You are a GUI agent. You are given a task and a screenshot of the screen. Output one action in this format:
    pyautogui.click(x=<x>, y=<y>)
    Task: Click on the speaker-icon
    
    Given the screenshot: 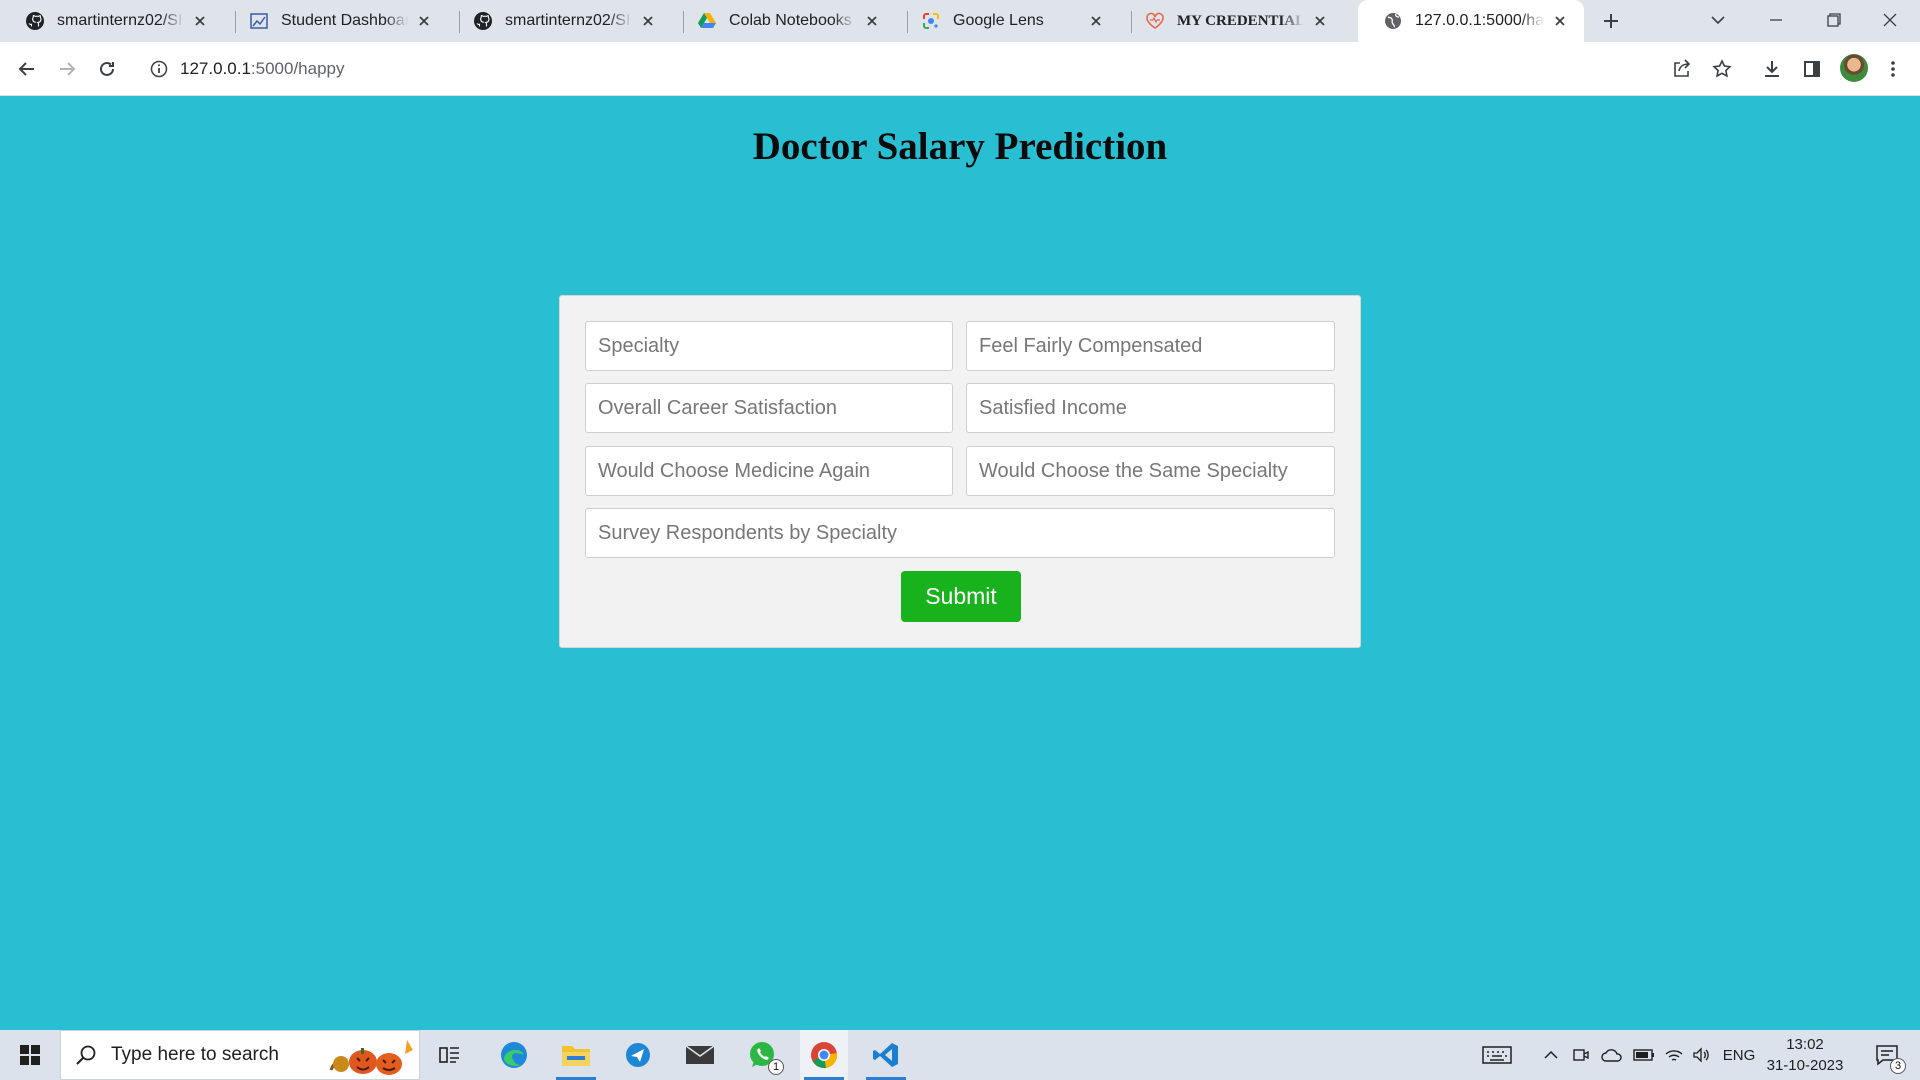 What is the action you would take?
    pyautogui.click(x=1701, y=1055)
    